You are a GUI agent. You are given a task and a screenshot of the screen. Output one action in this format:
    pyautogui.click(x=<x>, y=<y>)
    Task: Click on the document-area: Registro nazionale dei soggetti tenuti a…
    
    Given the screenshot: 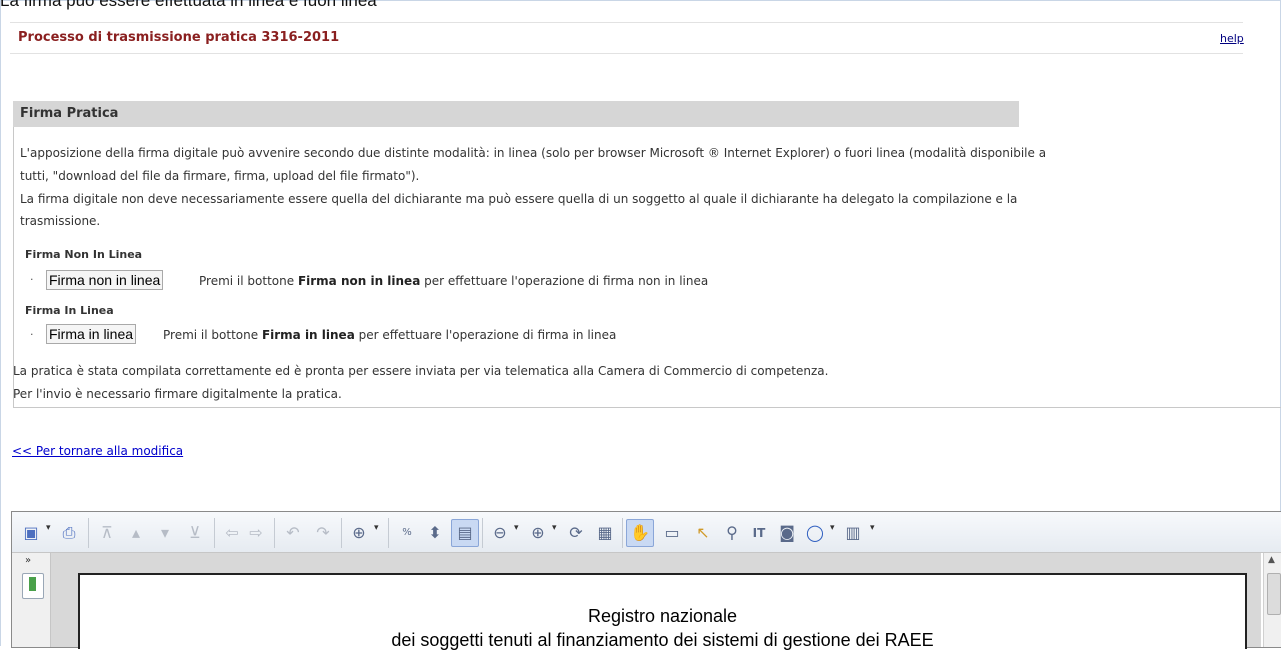 What is the action you would take?
    pyautogui.click(x=656, y=601)
    